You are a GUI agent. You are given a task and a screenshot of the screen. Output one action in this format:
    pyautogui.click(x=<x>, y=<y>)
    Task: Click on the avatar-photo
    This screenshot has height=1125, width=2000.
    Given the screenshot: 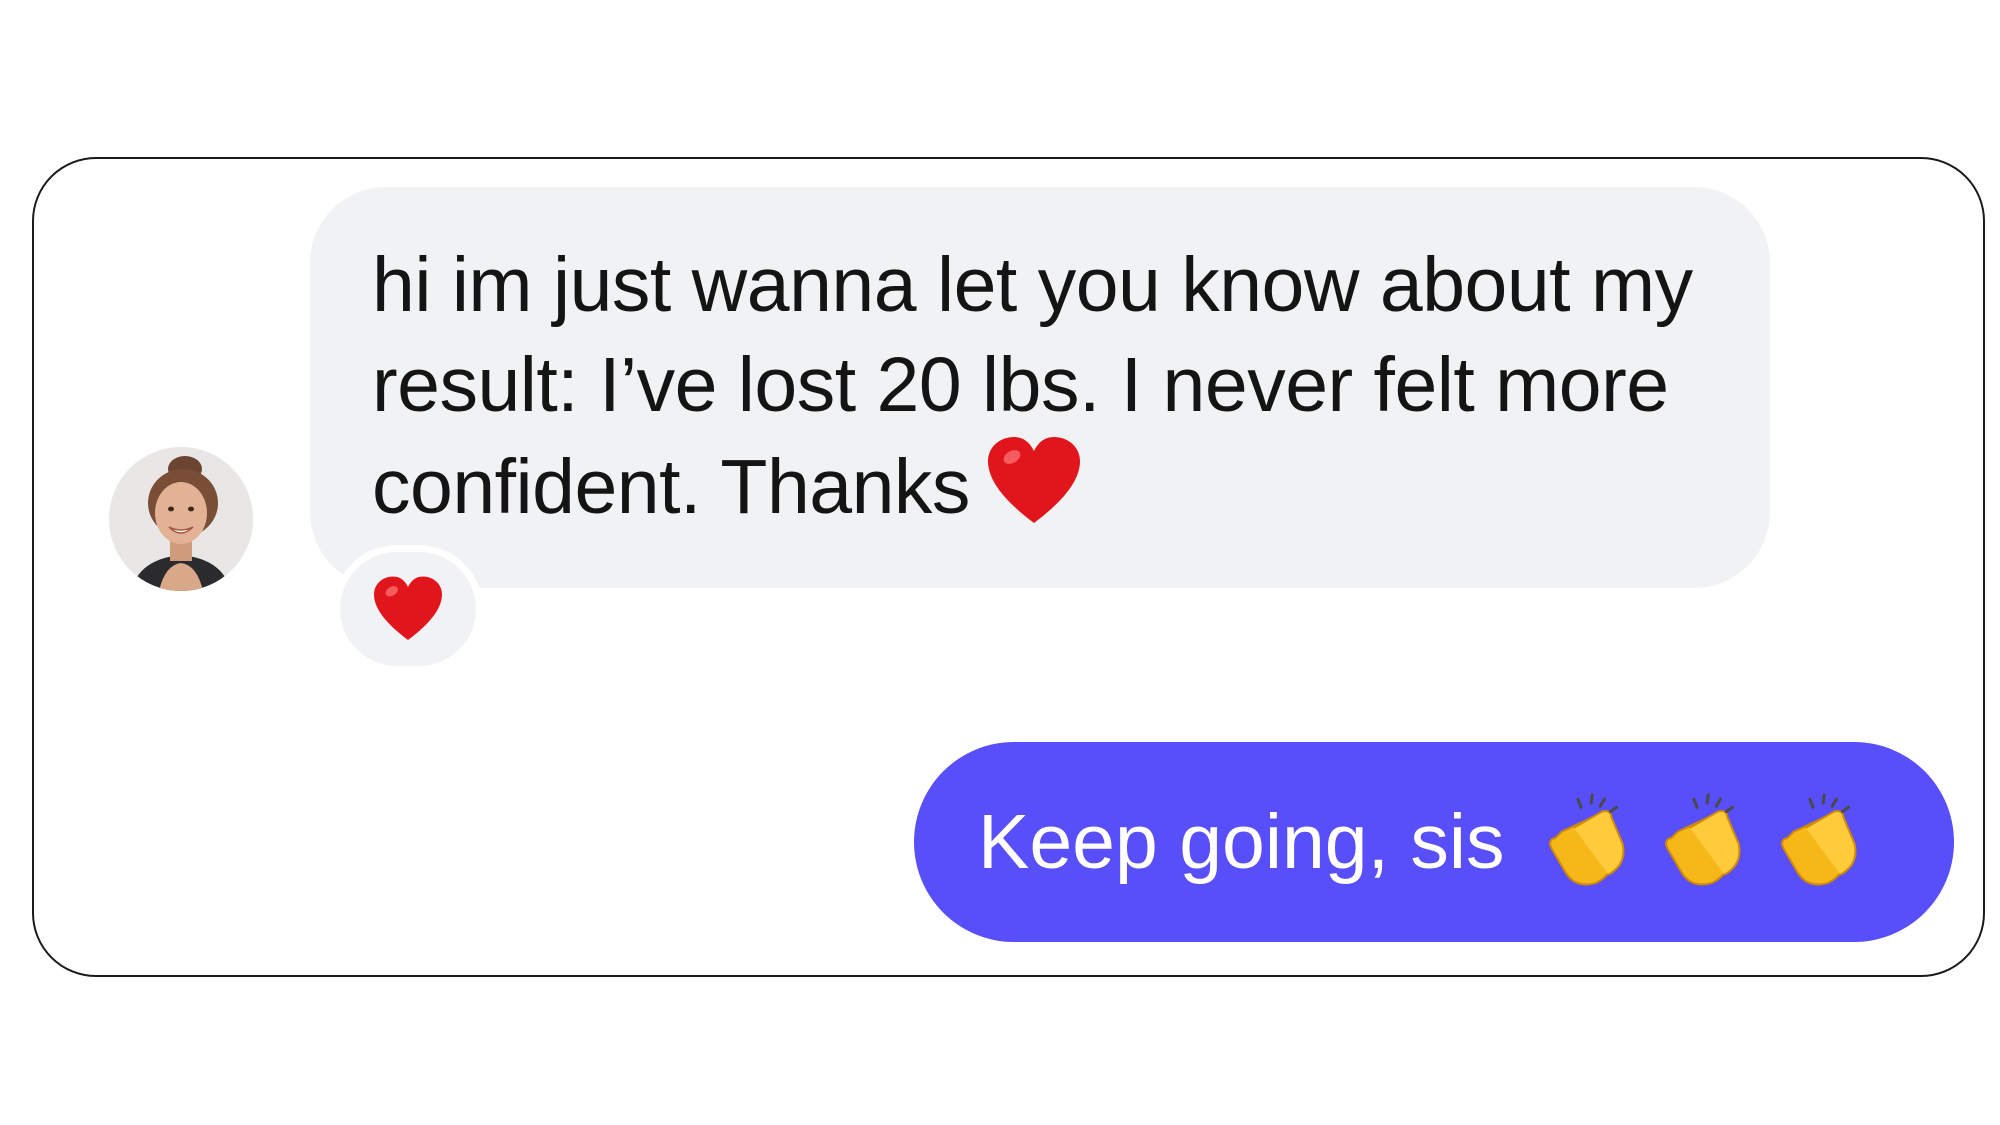 What is the action you would take?
    pyautogui.click(x=181, y=519)
    